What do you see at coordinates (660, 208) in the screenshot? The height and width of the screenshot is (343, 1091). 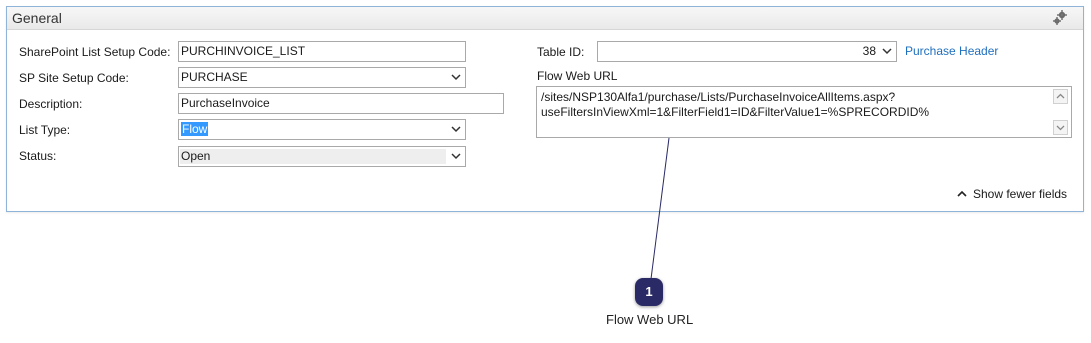 I see `callout-connector` at bounding box center [660, 208].